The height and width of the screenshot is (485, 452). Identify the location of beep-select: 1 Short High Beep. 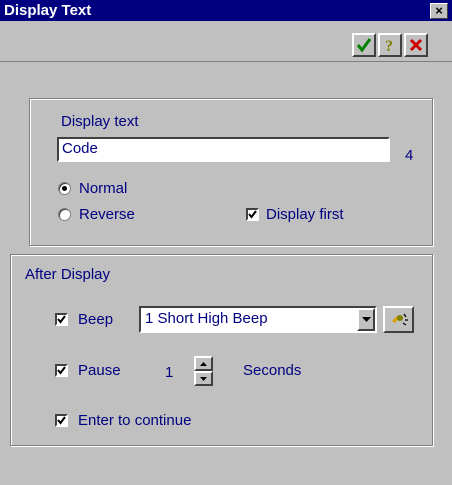
(258, 319).